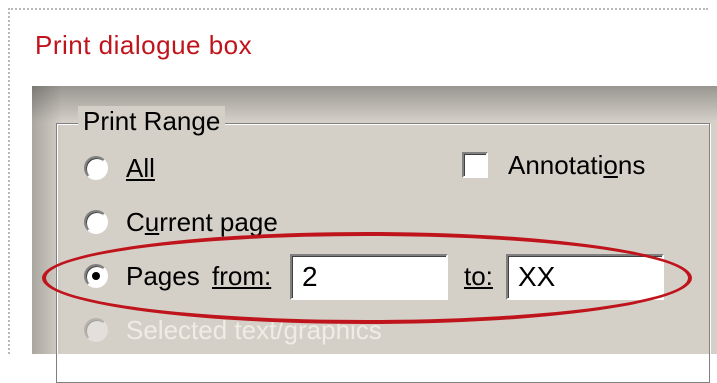 The image size is (717, 383). Describe the element at coordinates (576, 165) in the screenshot. I see `label-annotations: Annotations` at that location.